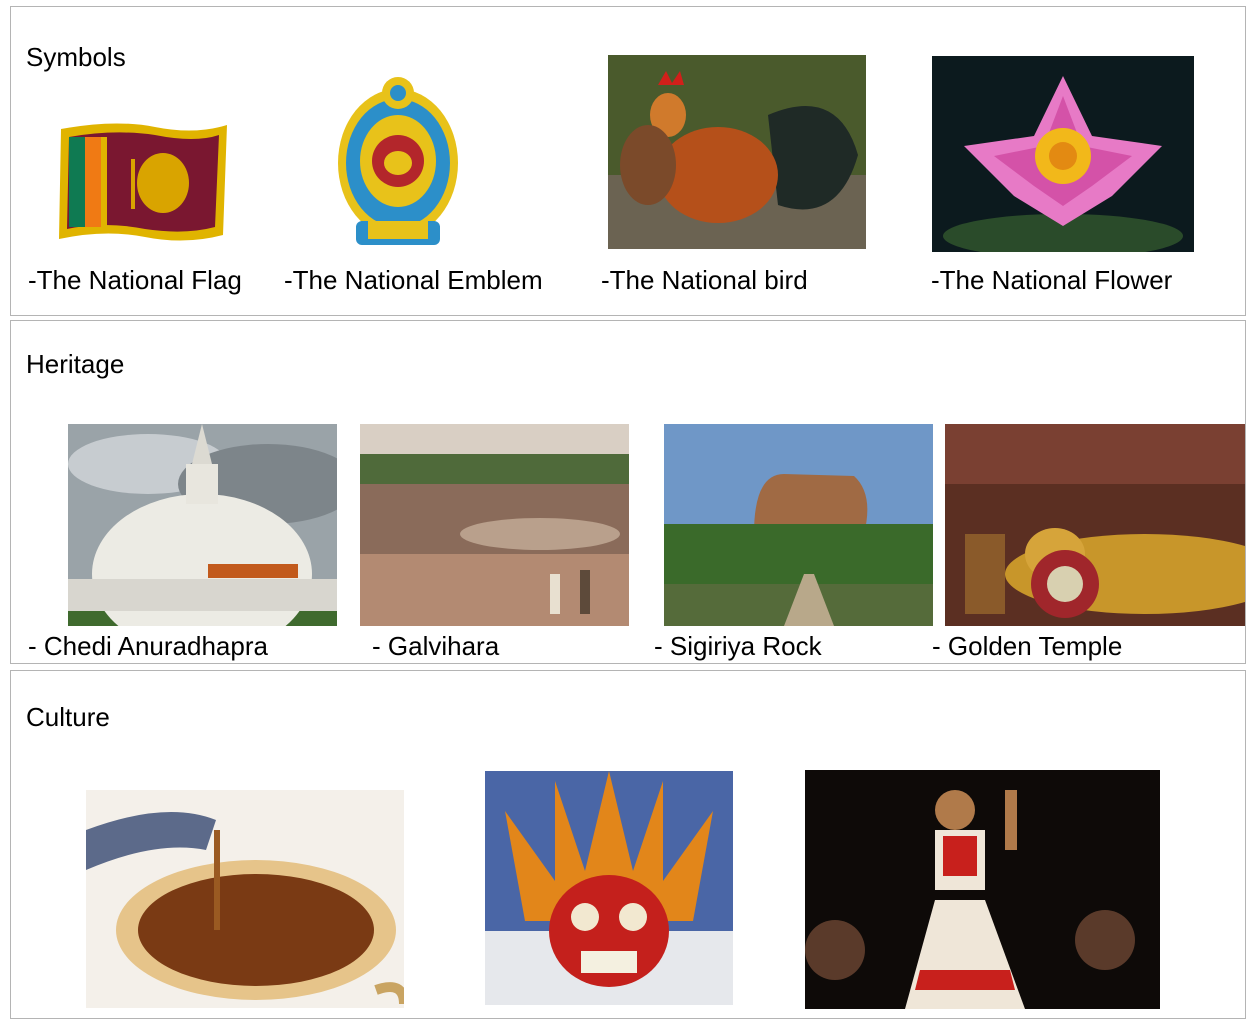 This screenshot has width=1248, height=1019. I want to click on sri-lanka-flag-image, so click(143, 182).